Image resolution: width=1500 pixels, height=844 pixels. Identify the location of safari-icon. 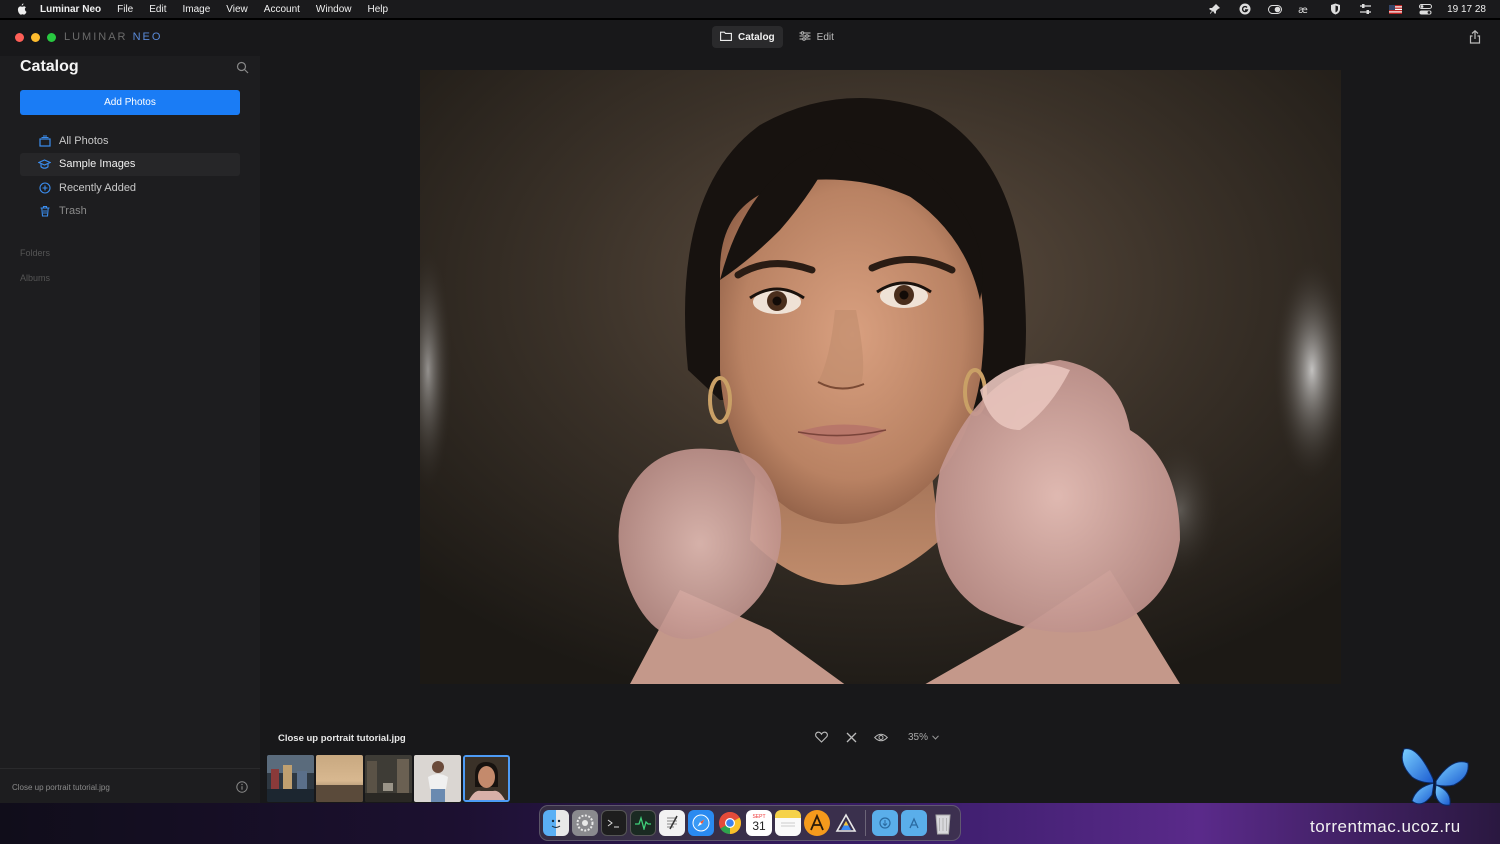
(701, 823).